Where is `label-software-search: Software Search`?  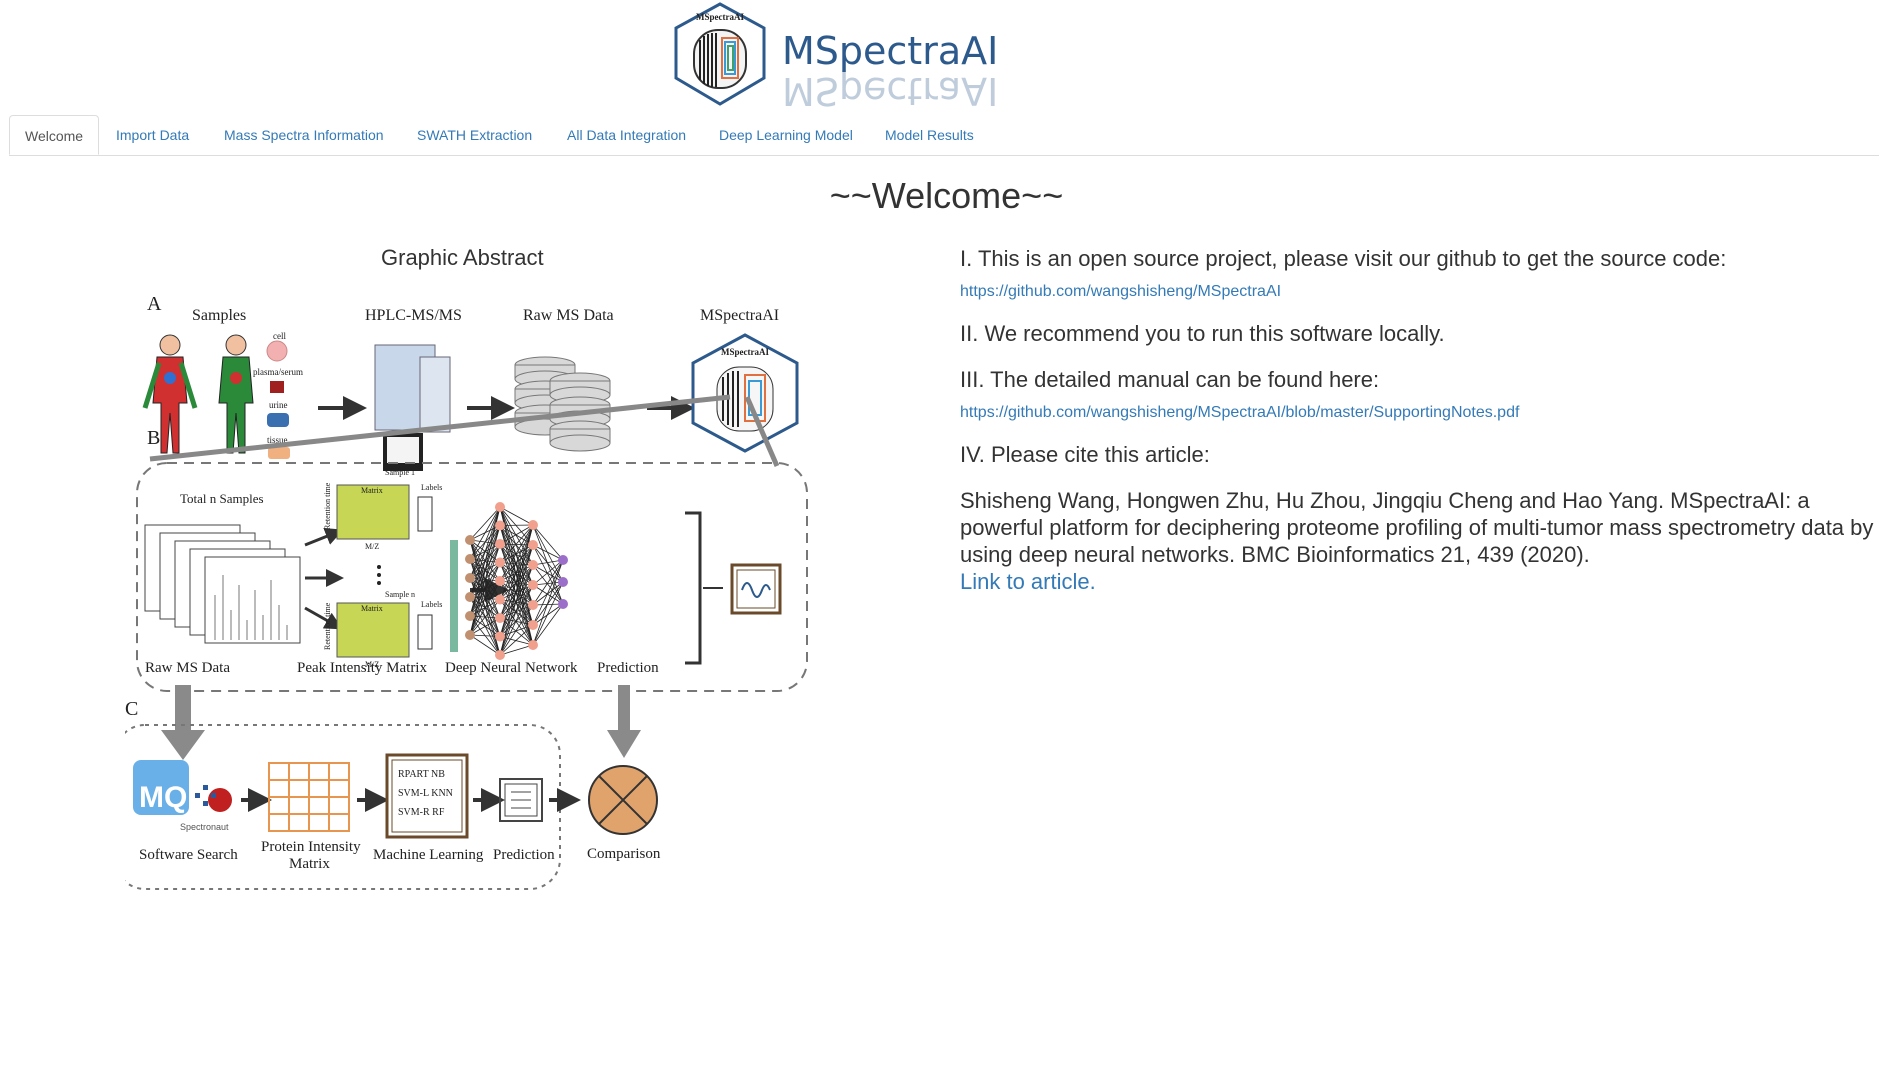
label-software-search: Software Search is located at coordinates (188, 855).